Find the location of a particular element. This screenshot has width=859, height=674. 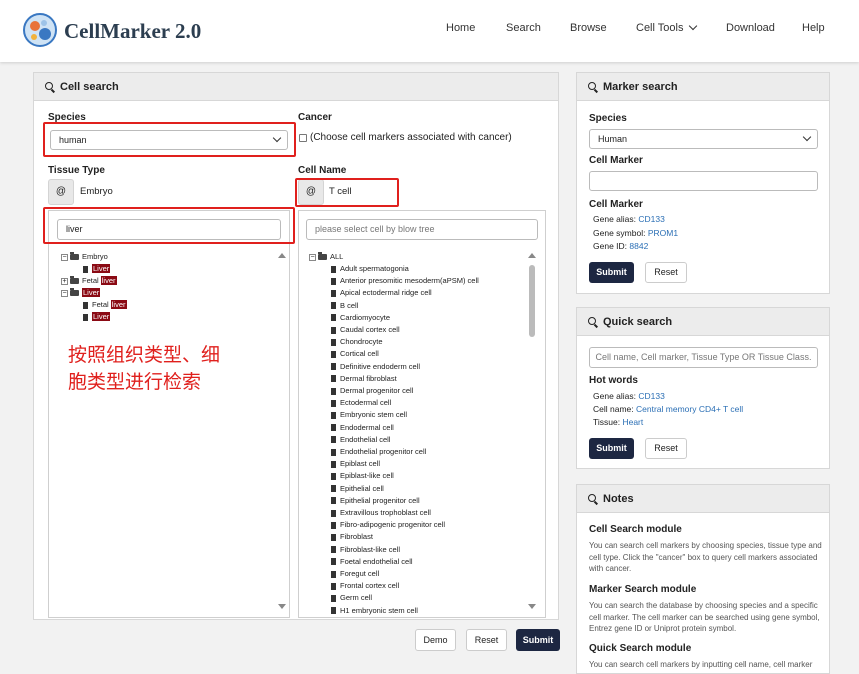

notes-header: Notes is located at coordinates (703, 499).